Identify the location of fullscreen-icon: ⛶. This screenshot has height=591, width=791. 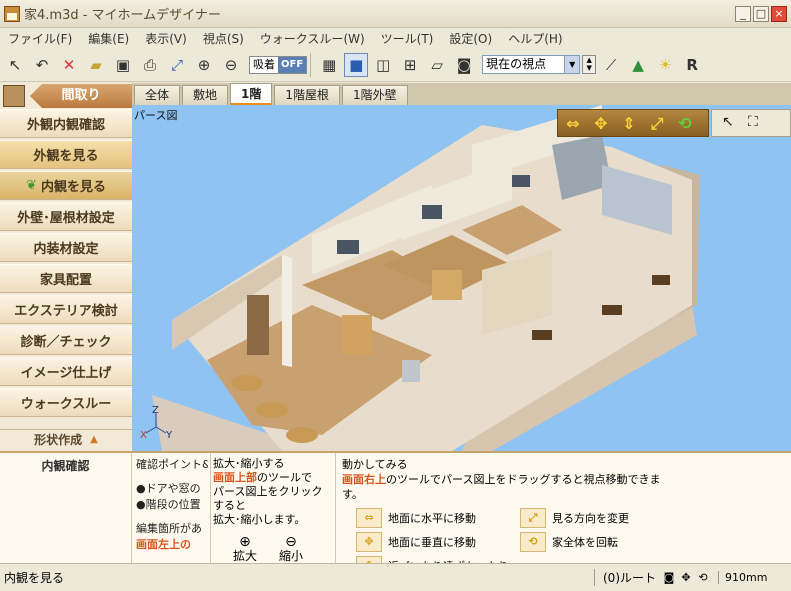
(753, 122).